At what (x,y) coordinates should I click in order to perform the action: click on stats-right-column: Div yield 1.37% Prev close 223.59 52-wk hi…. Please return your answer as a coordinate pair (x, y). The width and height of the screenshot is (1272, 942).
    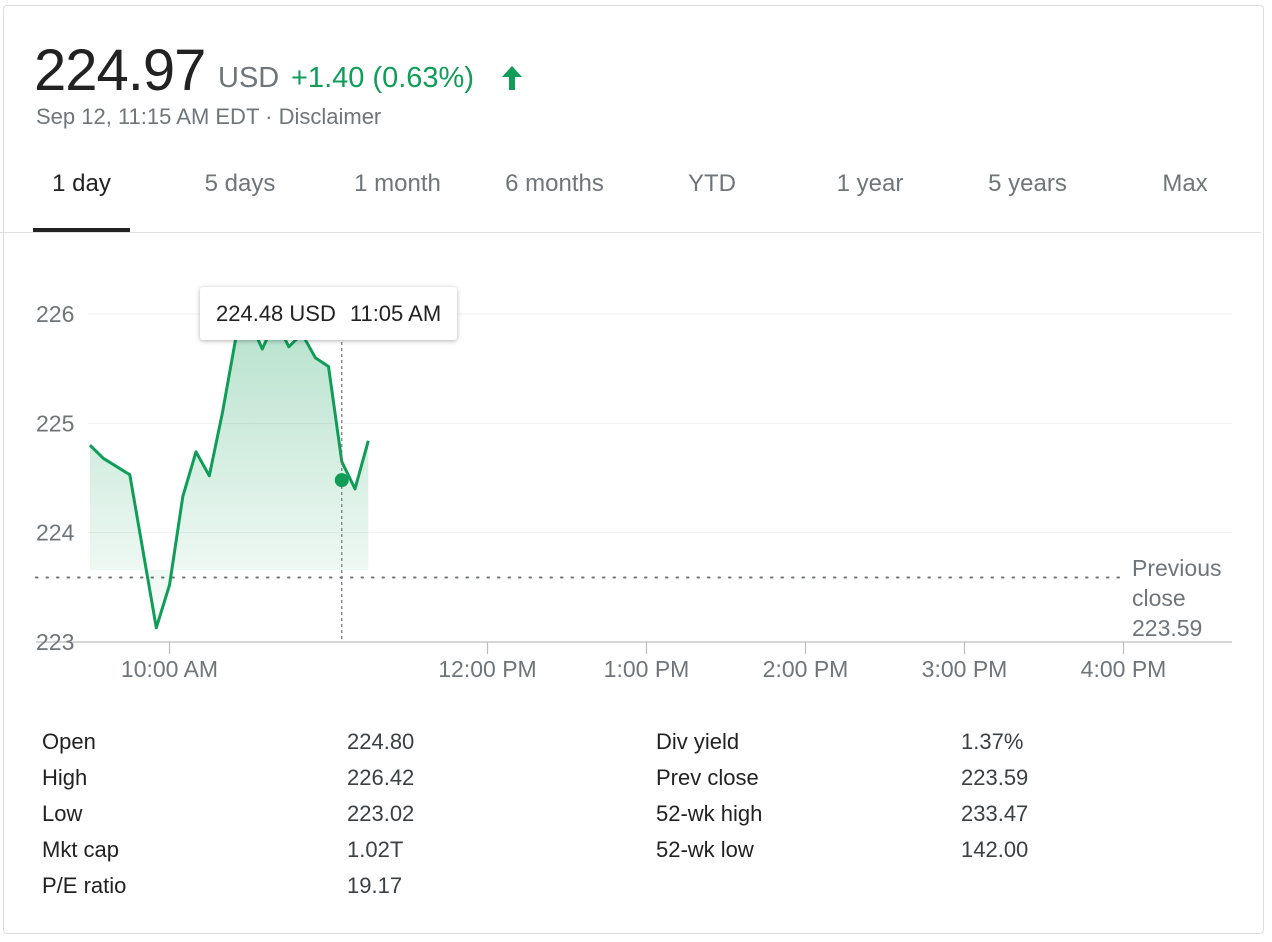
    Looking at the image, I should click on (866, 800).